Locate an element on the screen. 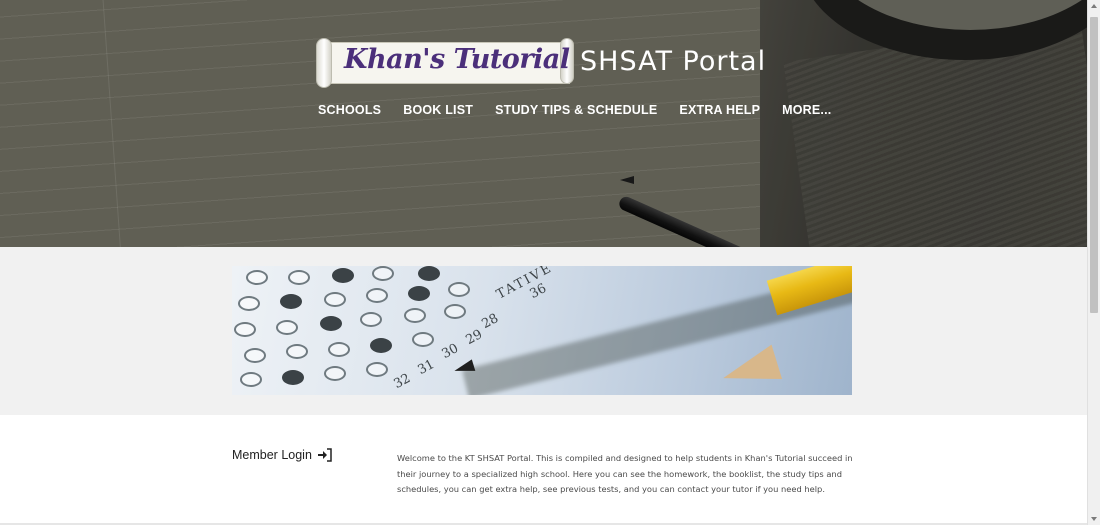  scroll-down-arrow-icon is located at coordinates (1094, 519).